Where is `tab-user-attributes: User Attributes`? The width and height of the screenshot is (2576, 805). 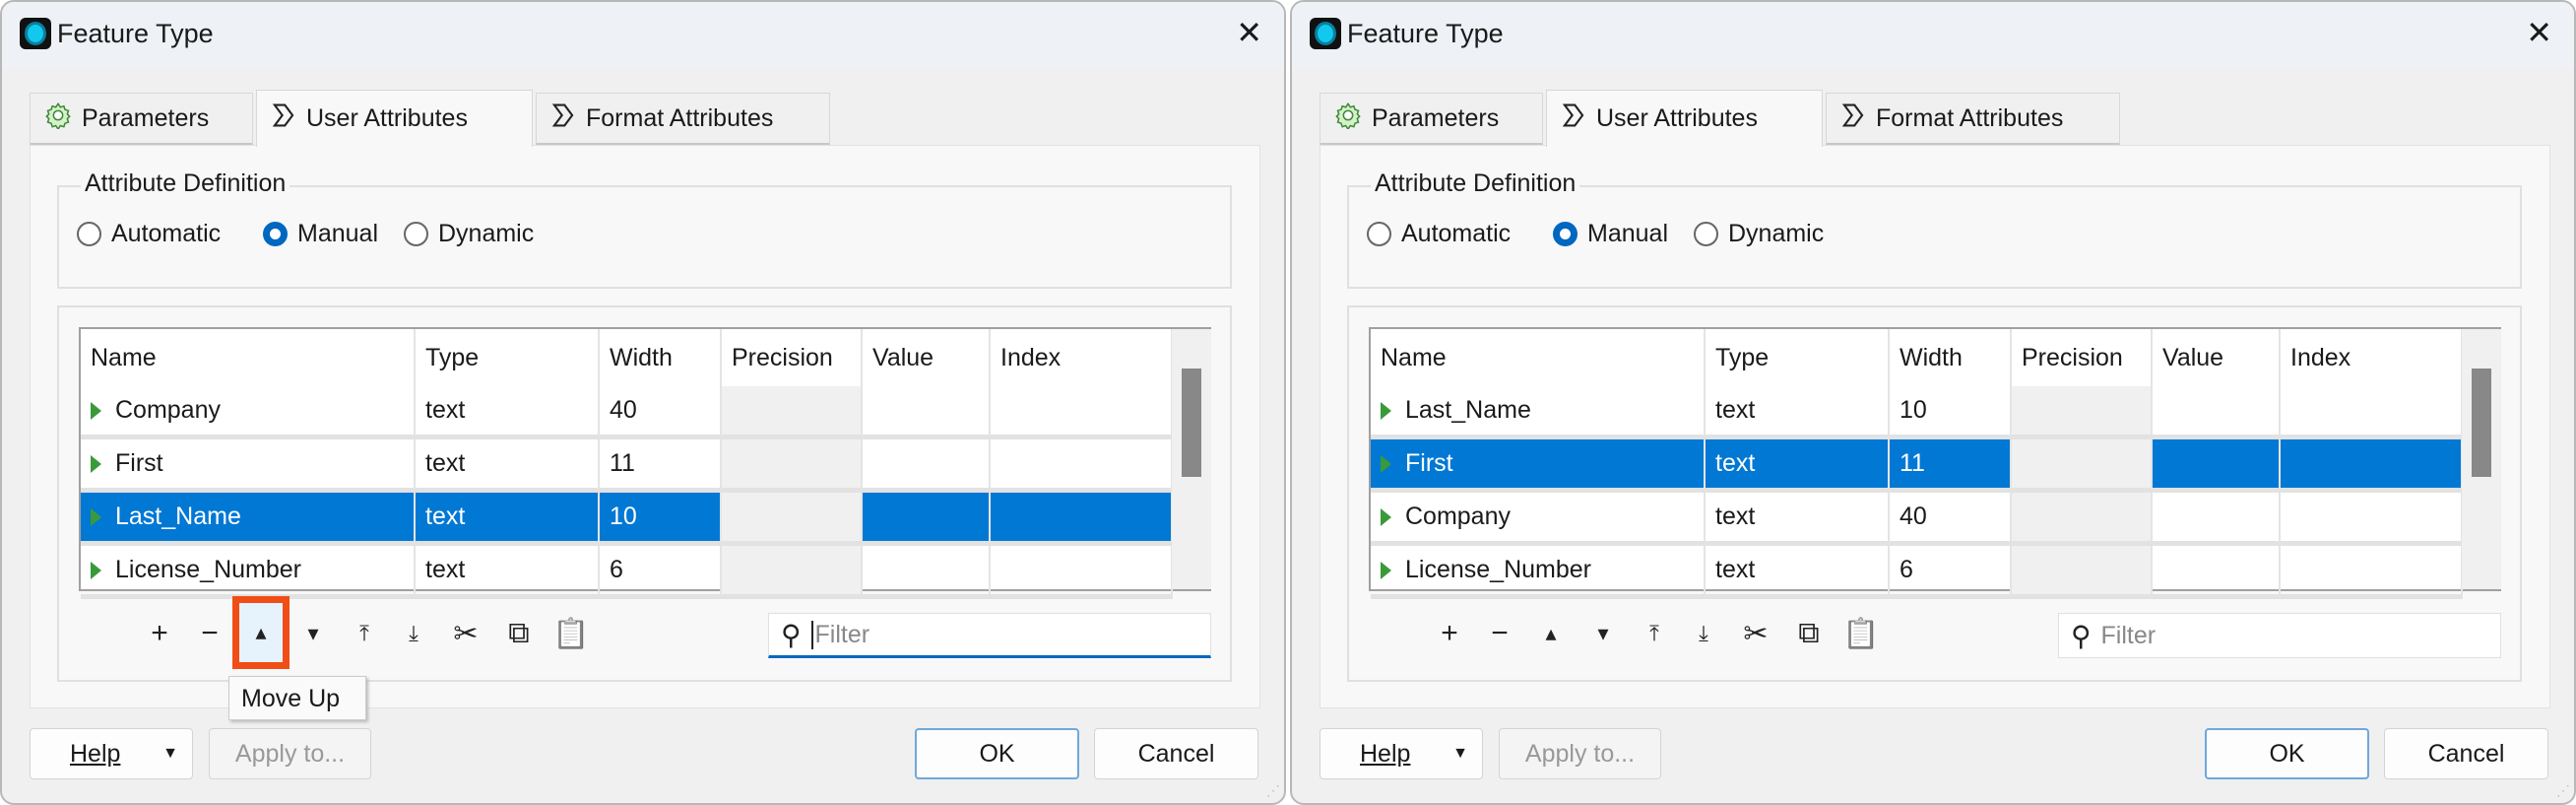
tab-user-attributes: User Attributes is located at coordinates (394, 119).